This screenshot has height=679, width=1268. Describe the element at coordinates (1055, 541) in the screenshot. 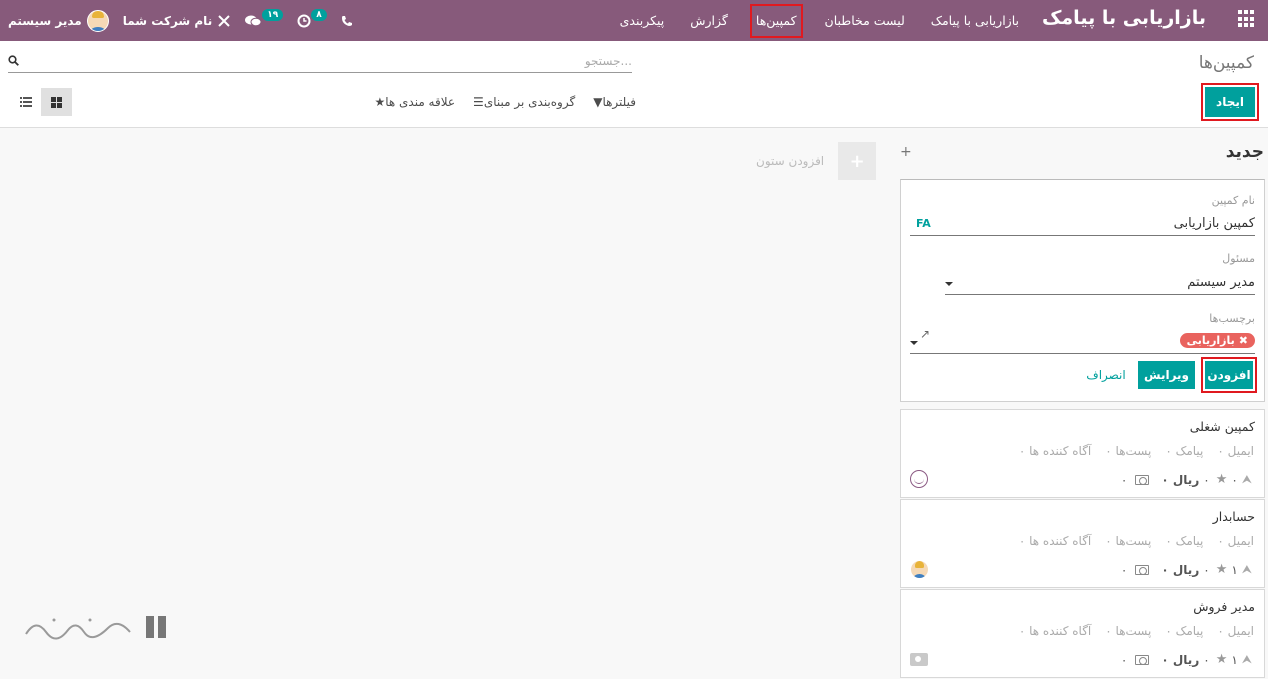

I see `stat-notifications: ۰ آگاه کننده ها` at that location.